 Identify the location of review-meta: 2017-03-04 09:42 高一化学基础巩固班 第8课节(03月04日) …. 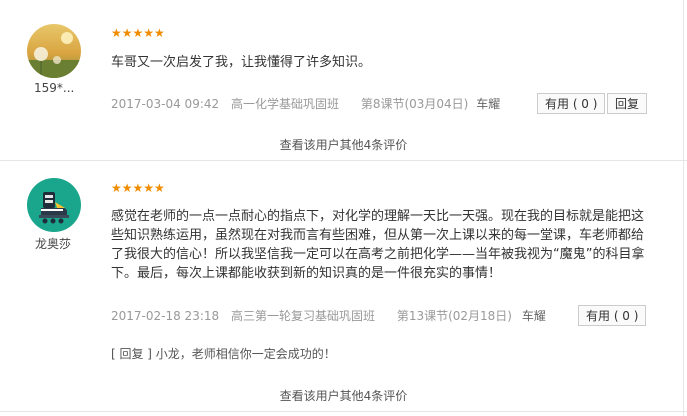
(305, 103).